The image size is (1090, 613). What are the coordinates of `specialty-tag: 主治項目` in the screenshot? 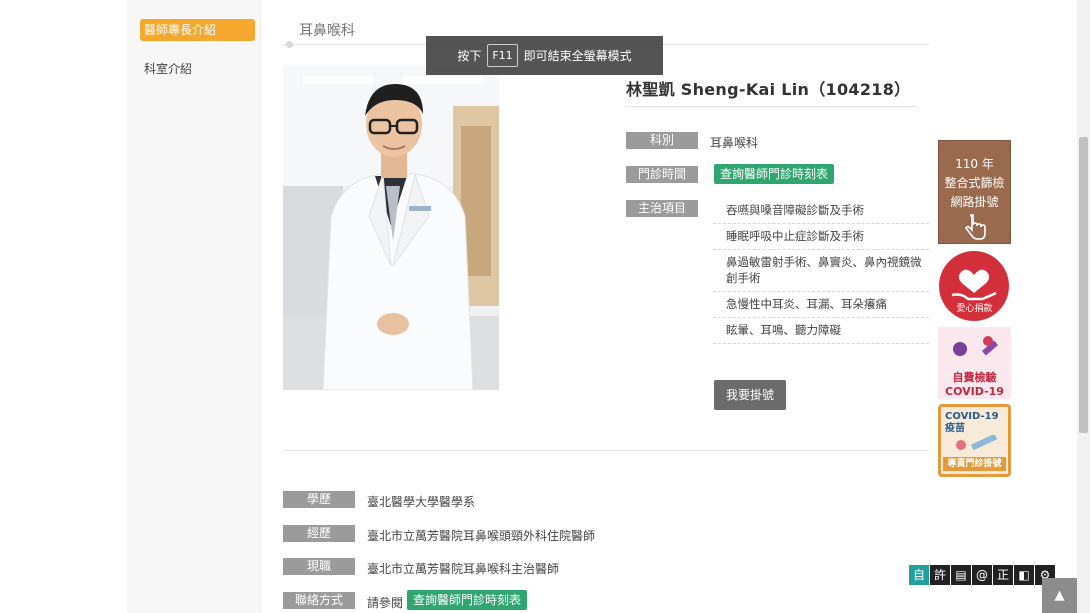 It's located at (662, 208).